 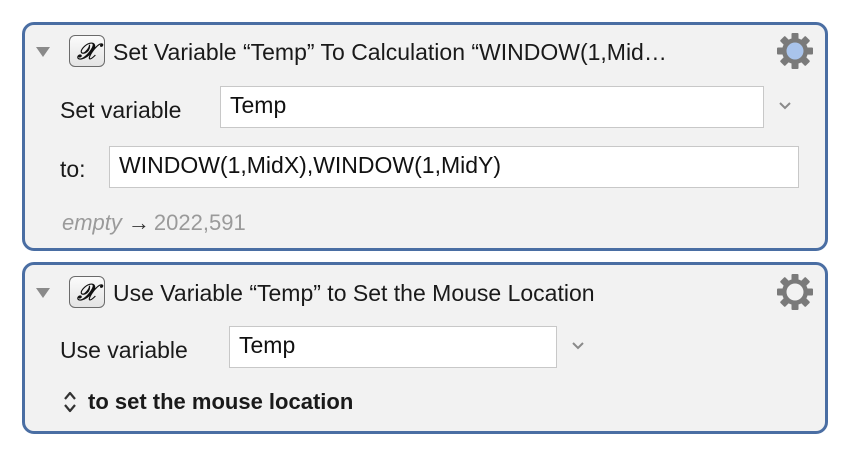 What do you see at coordinates (199, 222) in the screenshot?
I see `result-value: 2022,591` at bounding box center [199, 222].